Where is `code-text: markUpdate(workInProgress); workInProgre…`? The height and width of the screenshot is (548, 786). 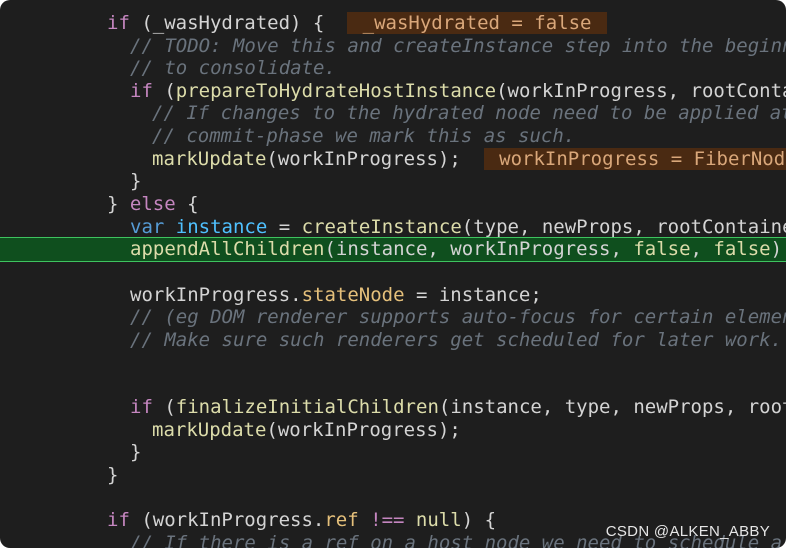
code-text: markUpdate(workInProgress); workInProgre… is located at coordinates (469, 159).